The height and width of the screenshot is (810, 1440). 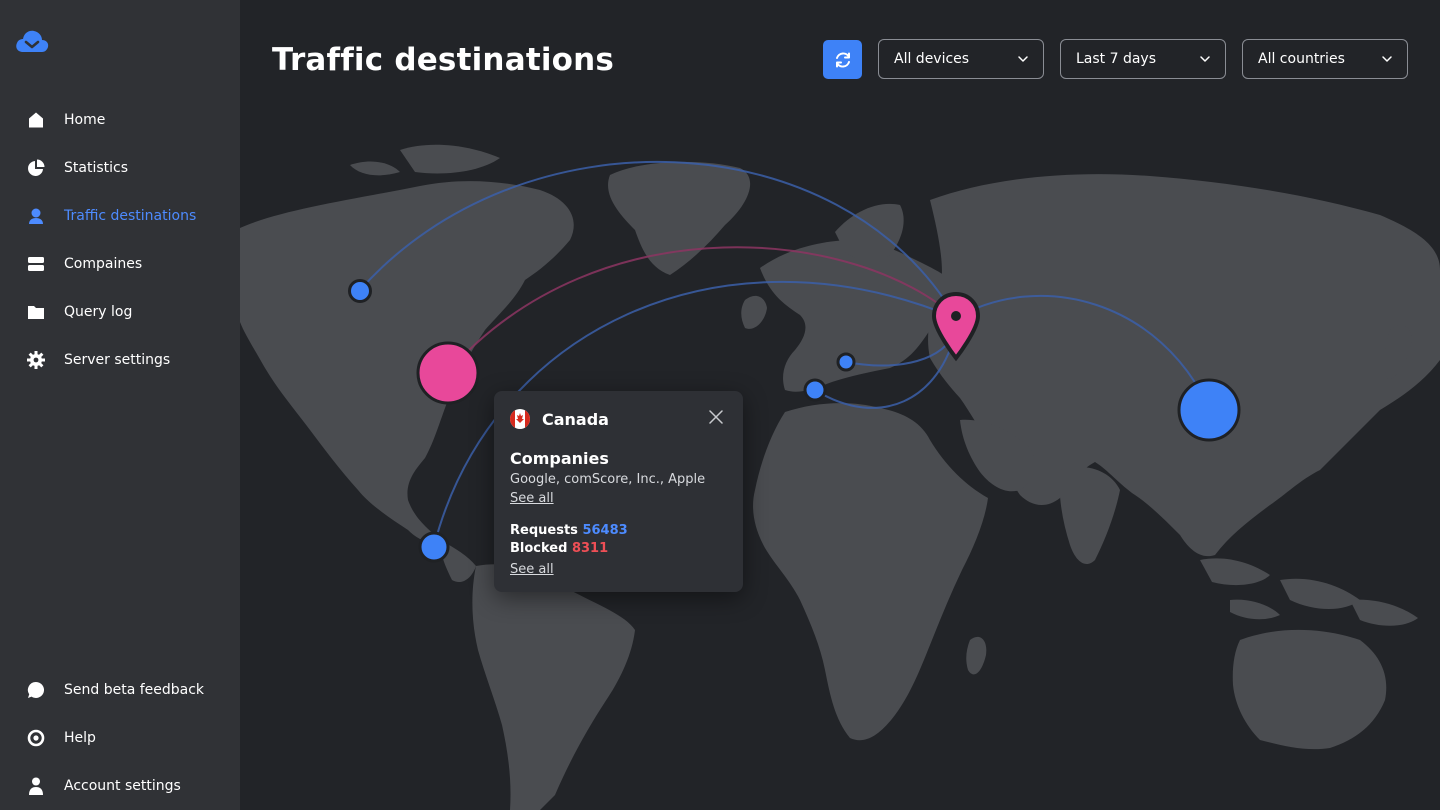 I want to click on blocked-label: Blocked, so click(x=539, y=548).